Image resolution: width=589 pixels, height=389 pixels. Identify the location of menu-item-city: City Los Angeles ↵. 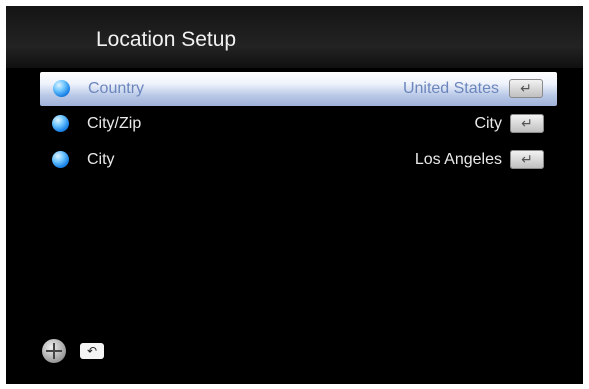
(299, 160).